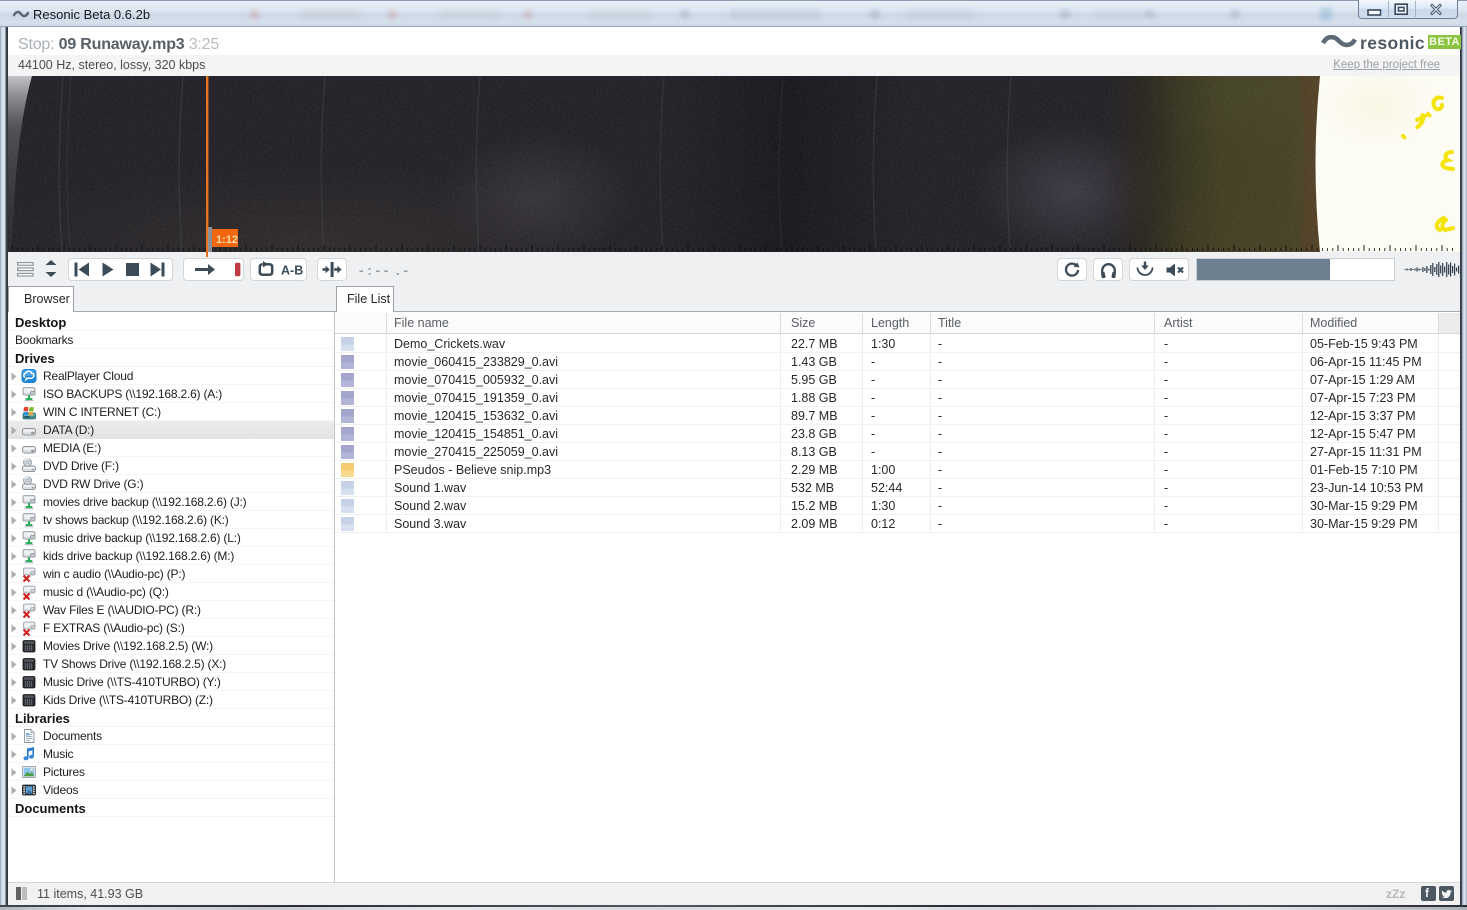  I want to click on svg-text: 1:12, so click(227, 240).